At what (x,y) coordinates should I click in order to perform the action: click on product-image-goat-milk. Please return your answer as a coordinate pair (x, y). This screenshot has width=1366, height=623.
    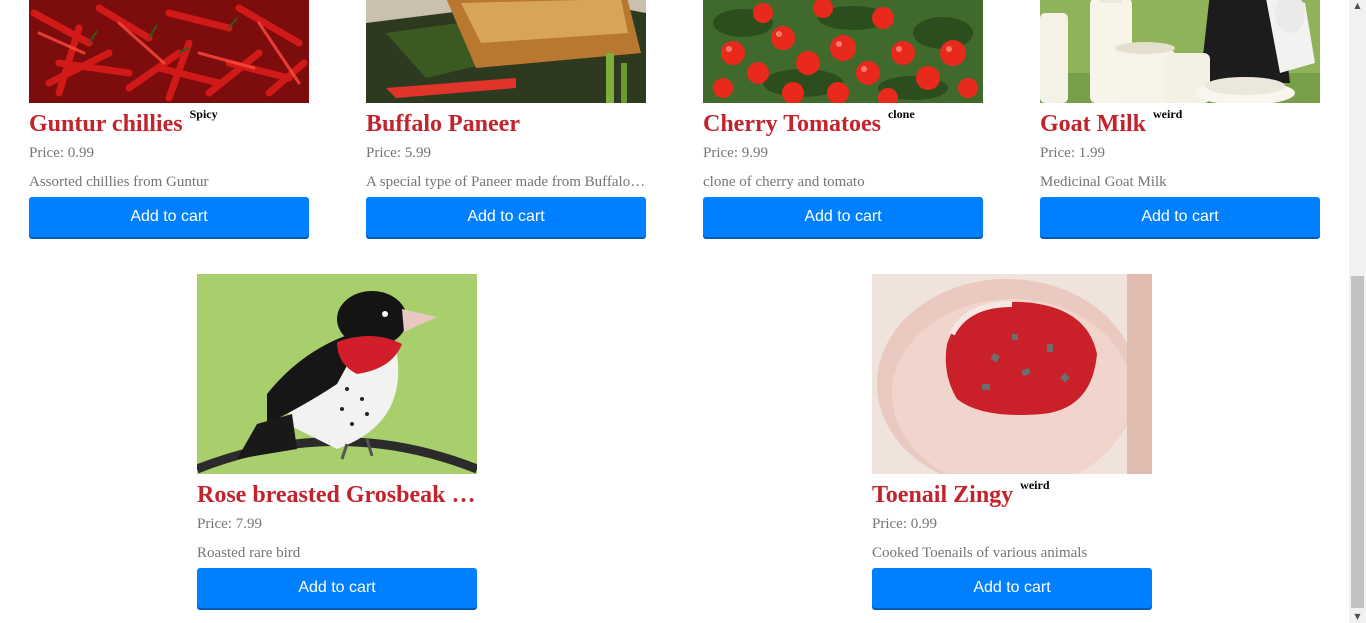
    Looking at the image, I should click on (1180, 51).